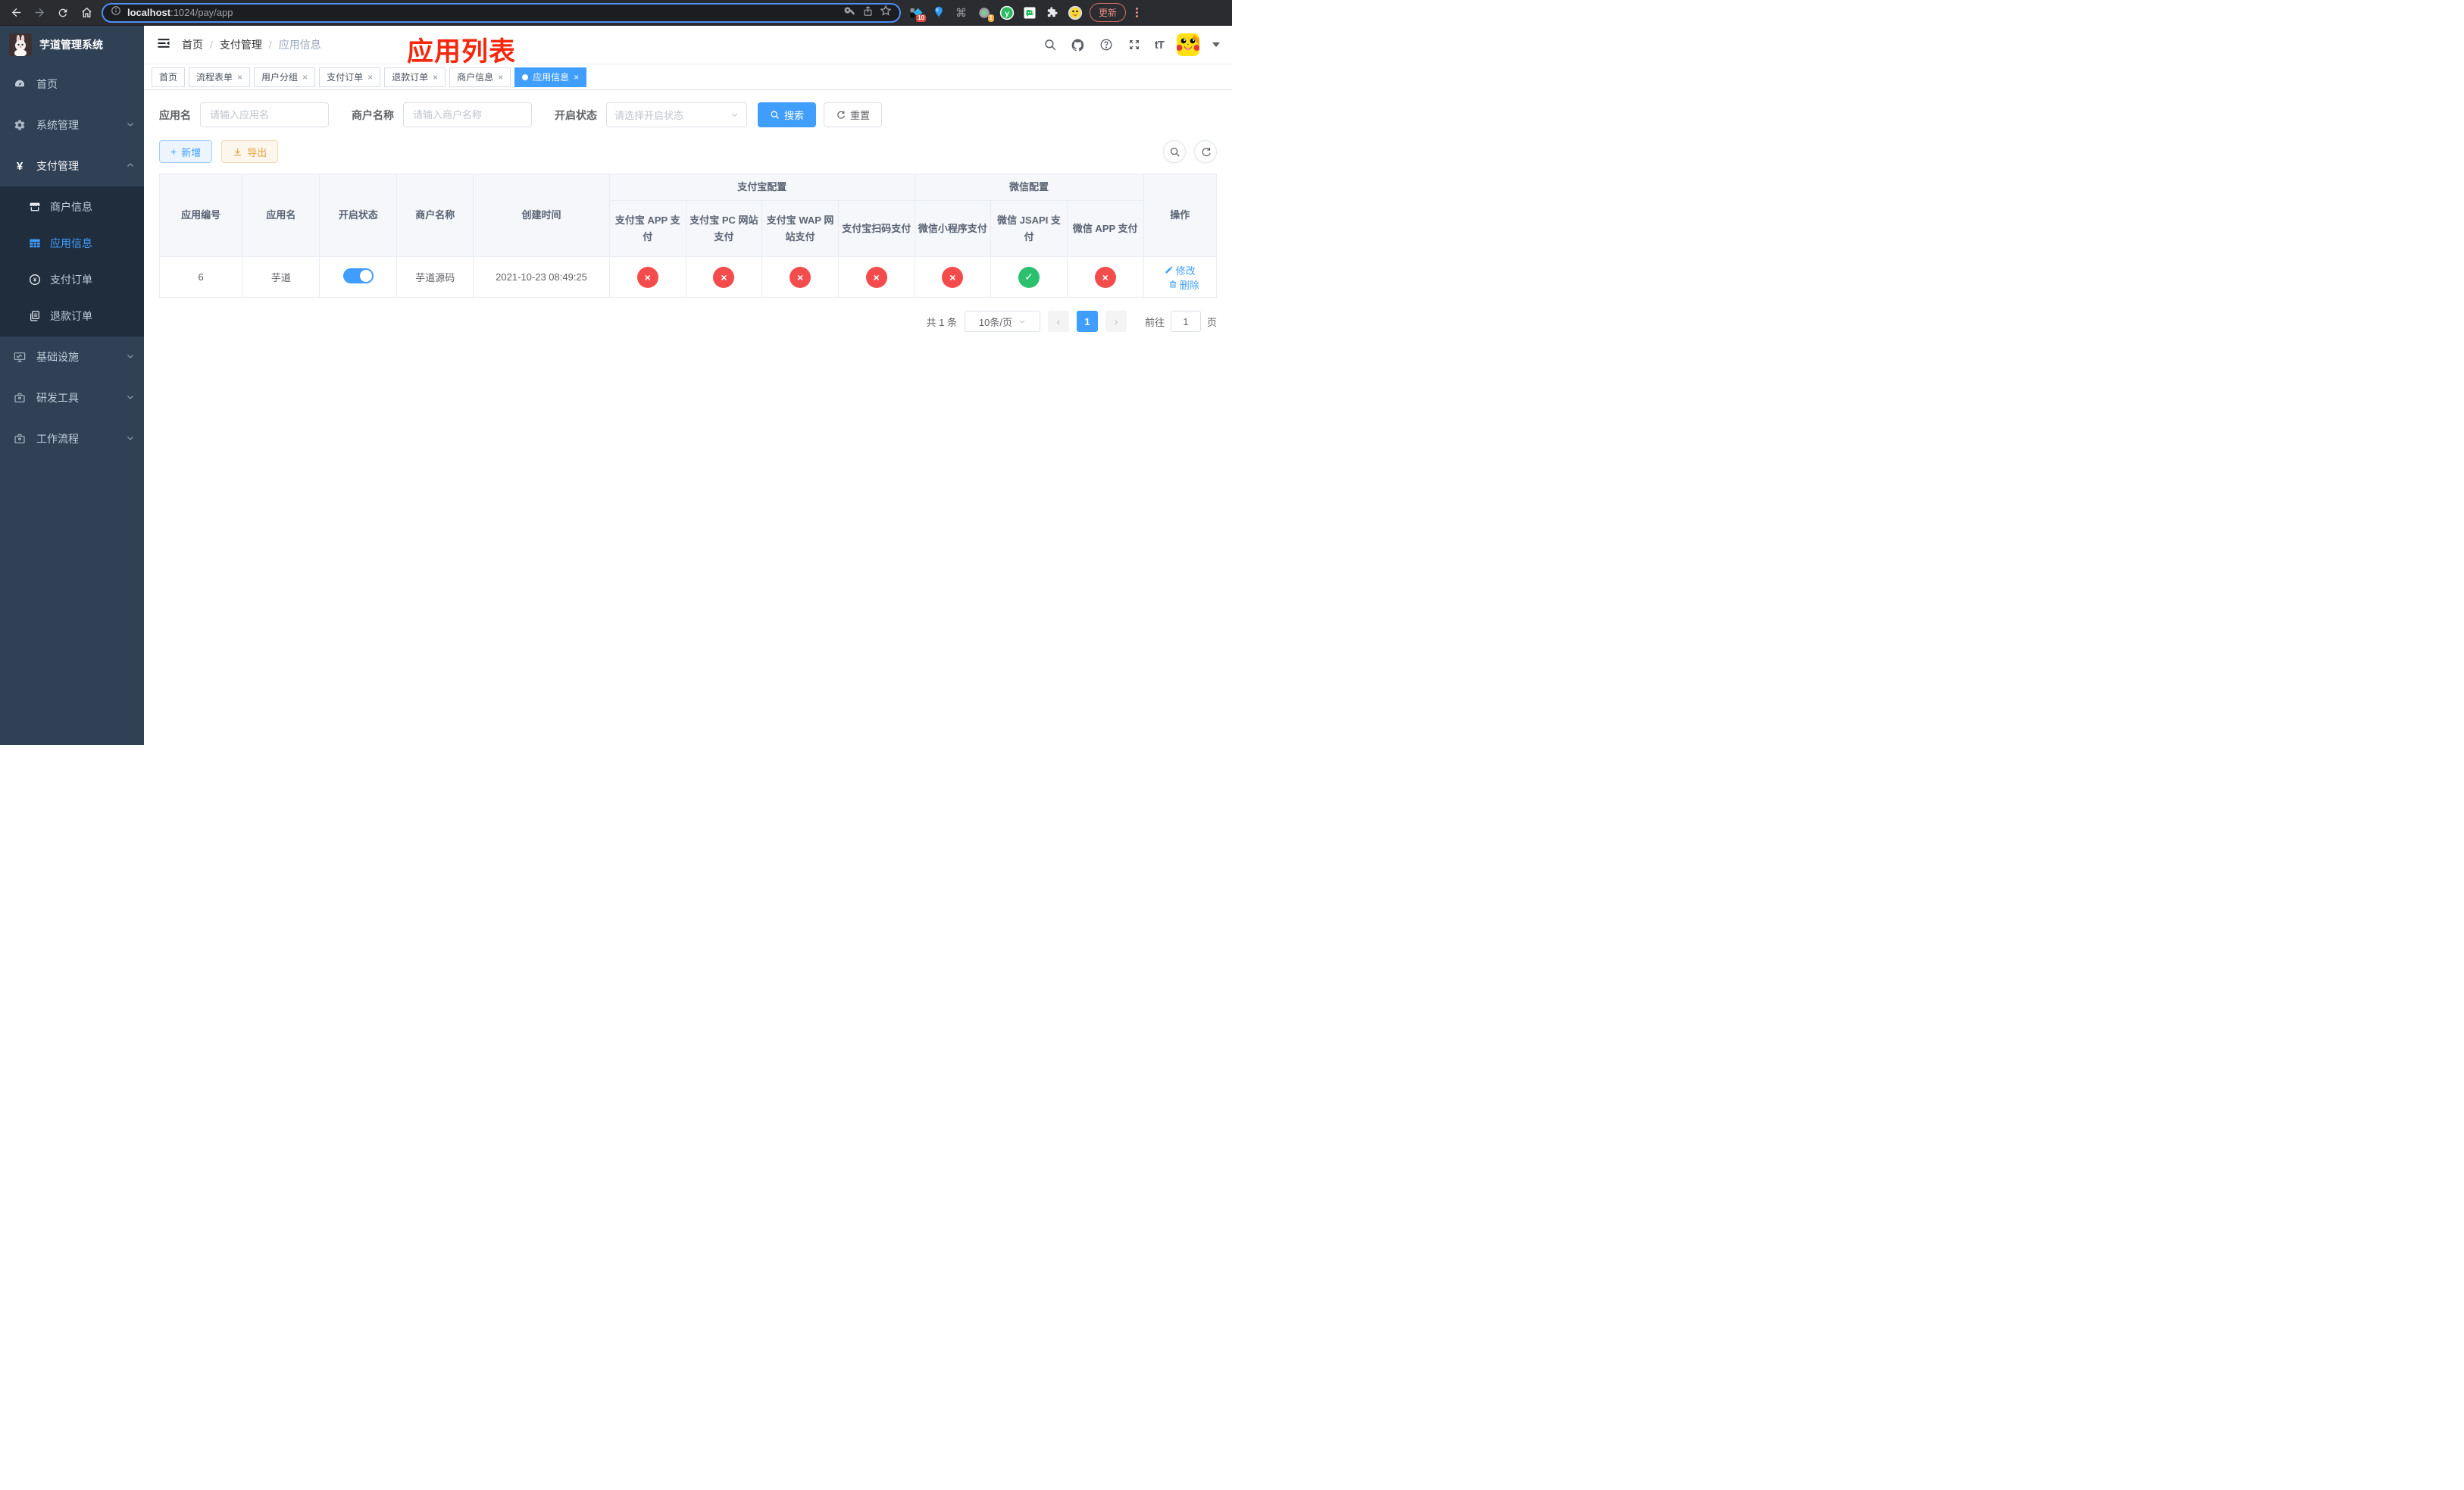 This screenshot has width=2464, height=1490. I want to click on status-select-placeholder: 请选择开启状态, so click(649, 115).